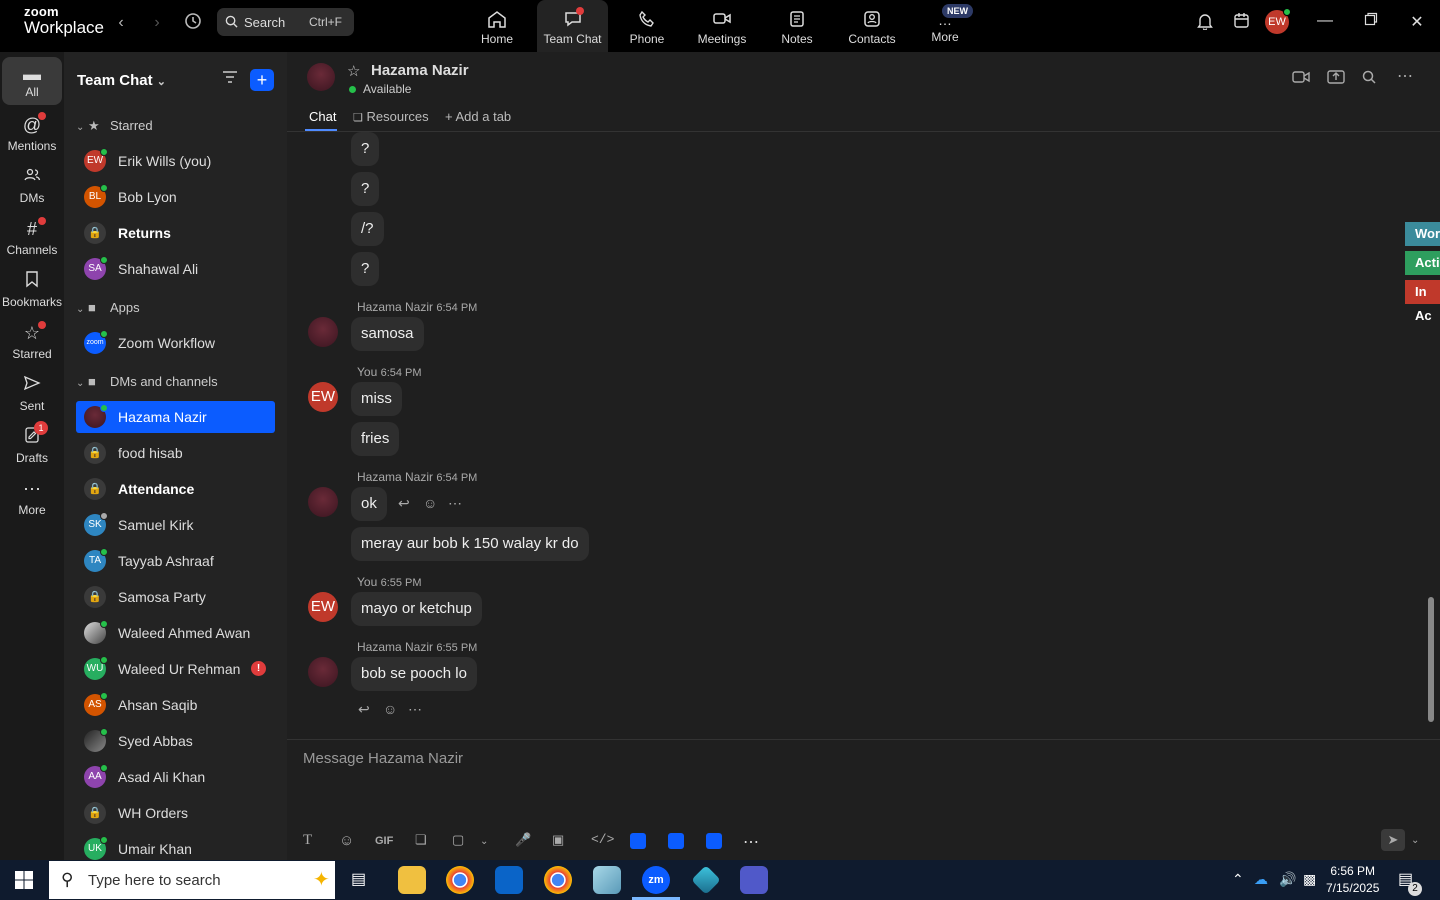 The image size is (1440, 900). I want to click on zoom-taskbar-icon: zm, so click(656, 880).